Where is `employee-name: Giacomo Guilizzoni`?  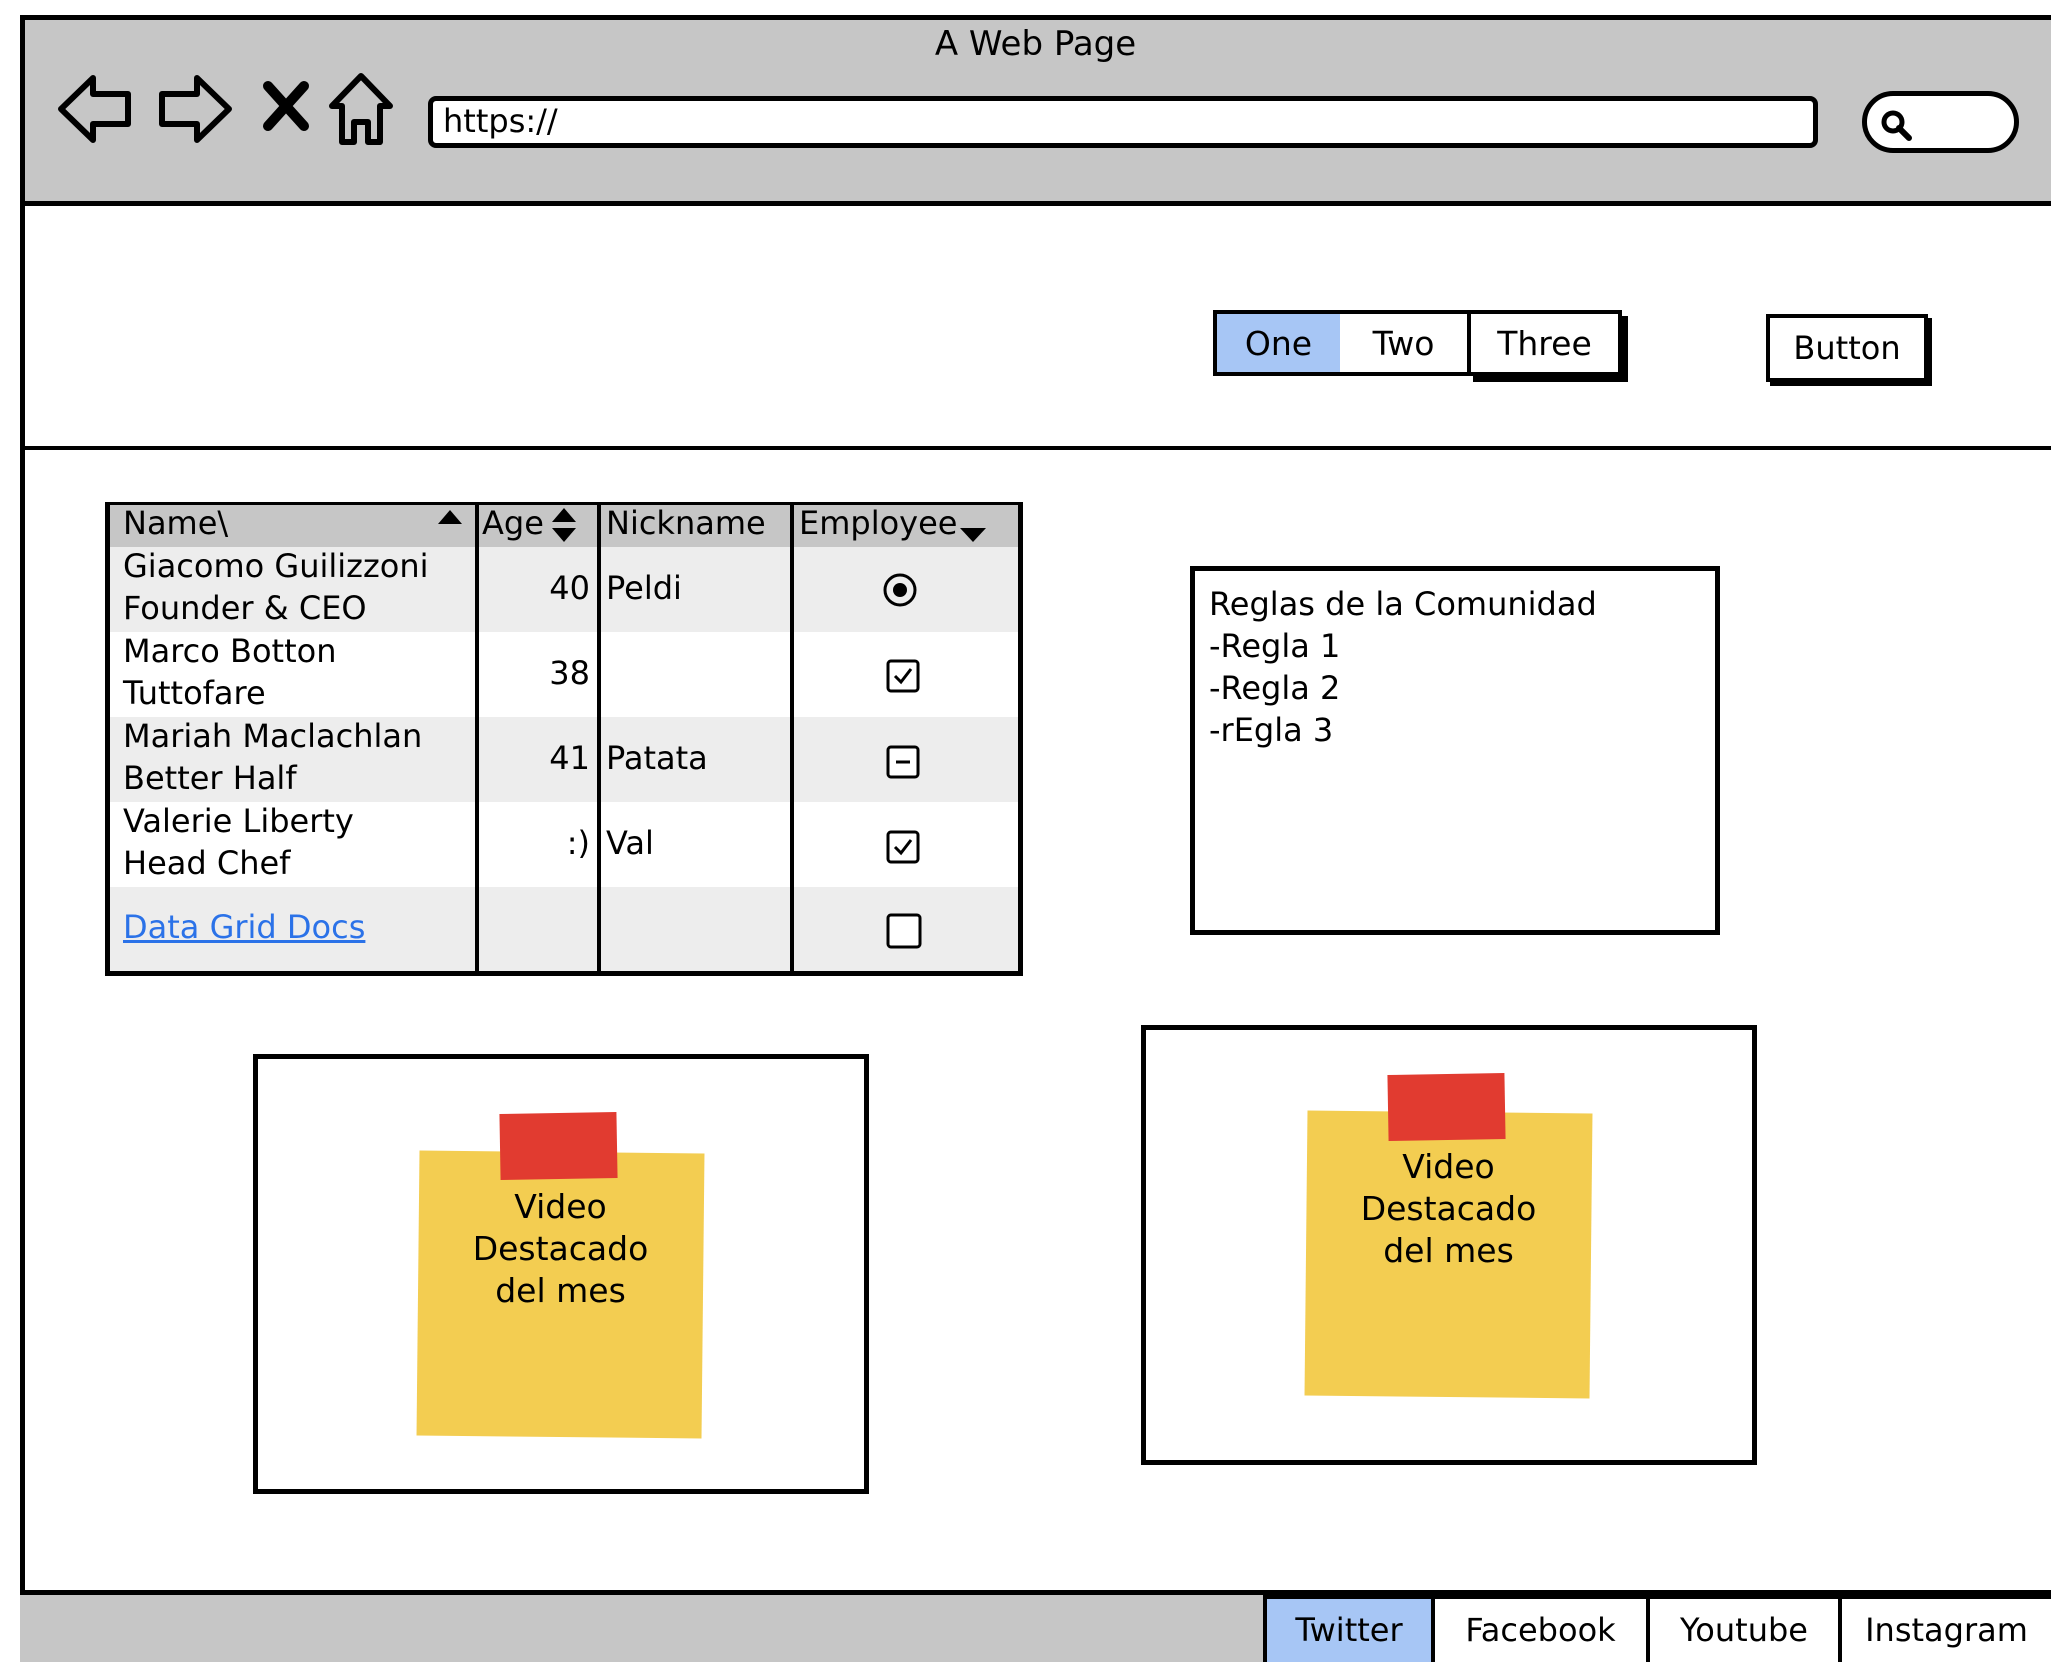 employee-name: Giacomo Guilizzoni is located at coordinates (276, 566).